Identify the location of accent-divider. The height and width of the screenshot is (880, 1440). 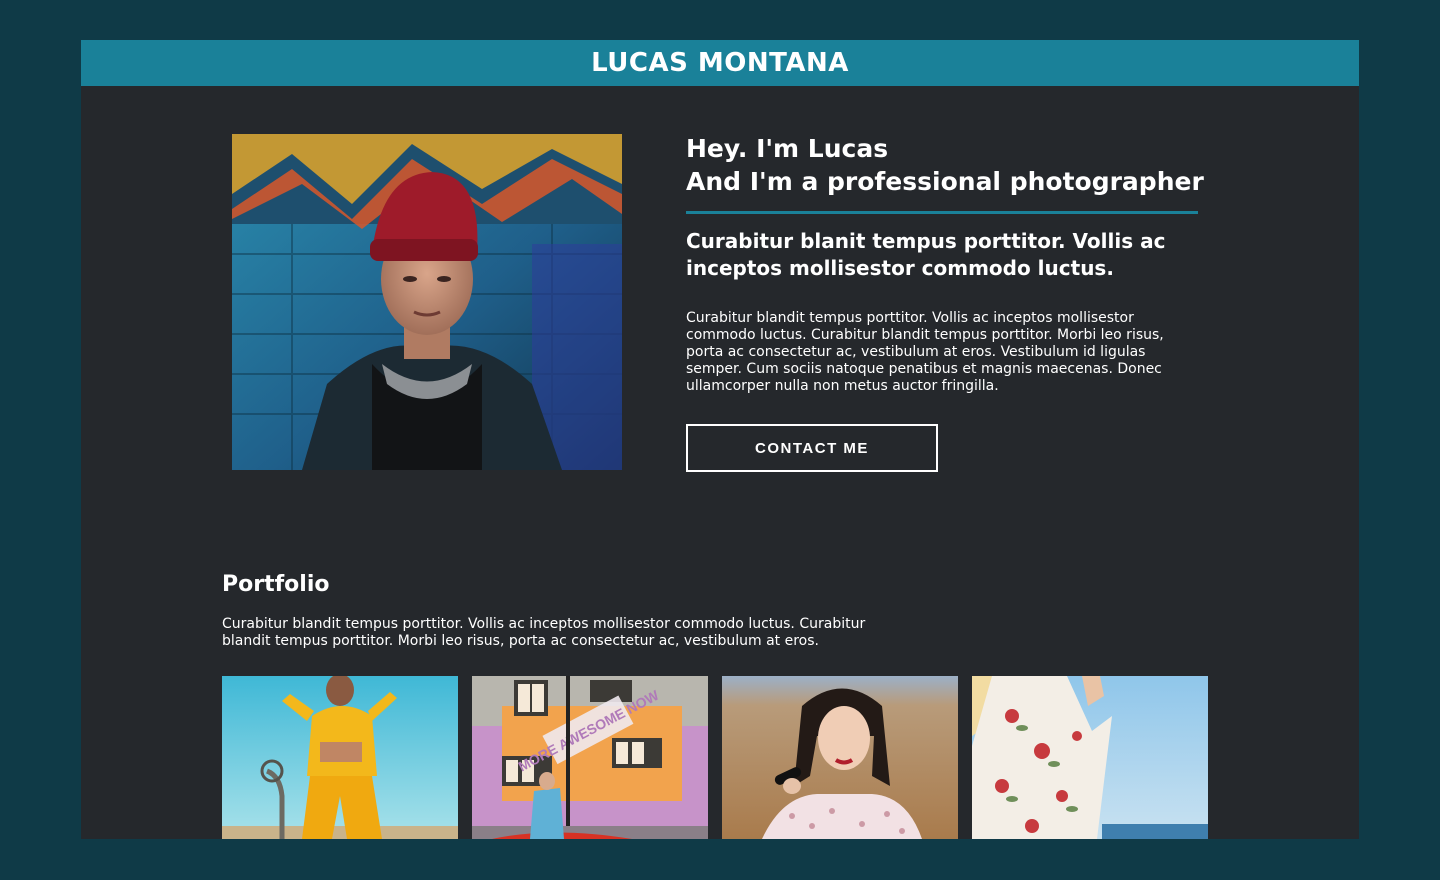
(942, 212).